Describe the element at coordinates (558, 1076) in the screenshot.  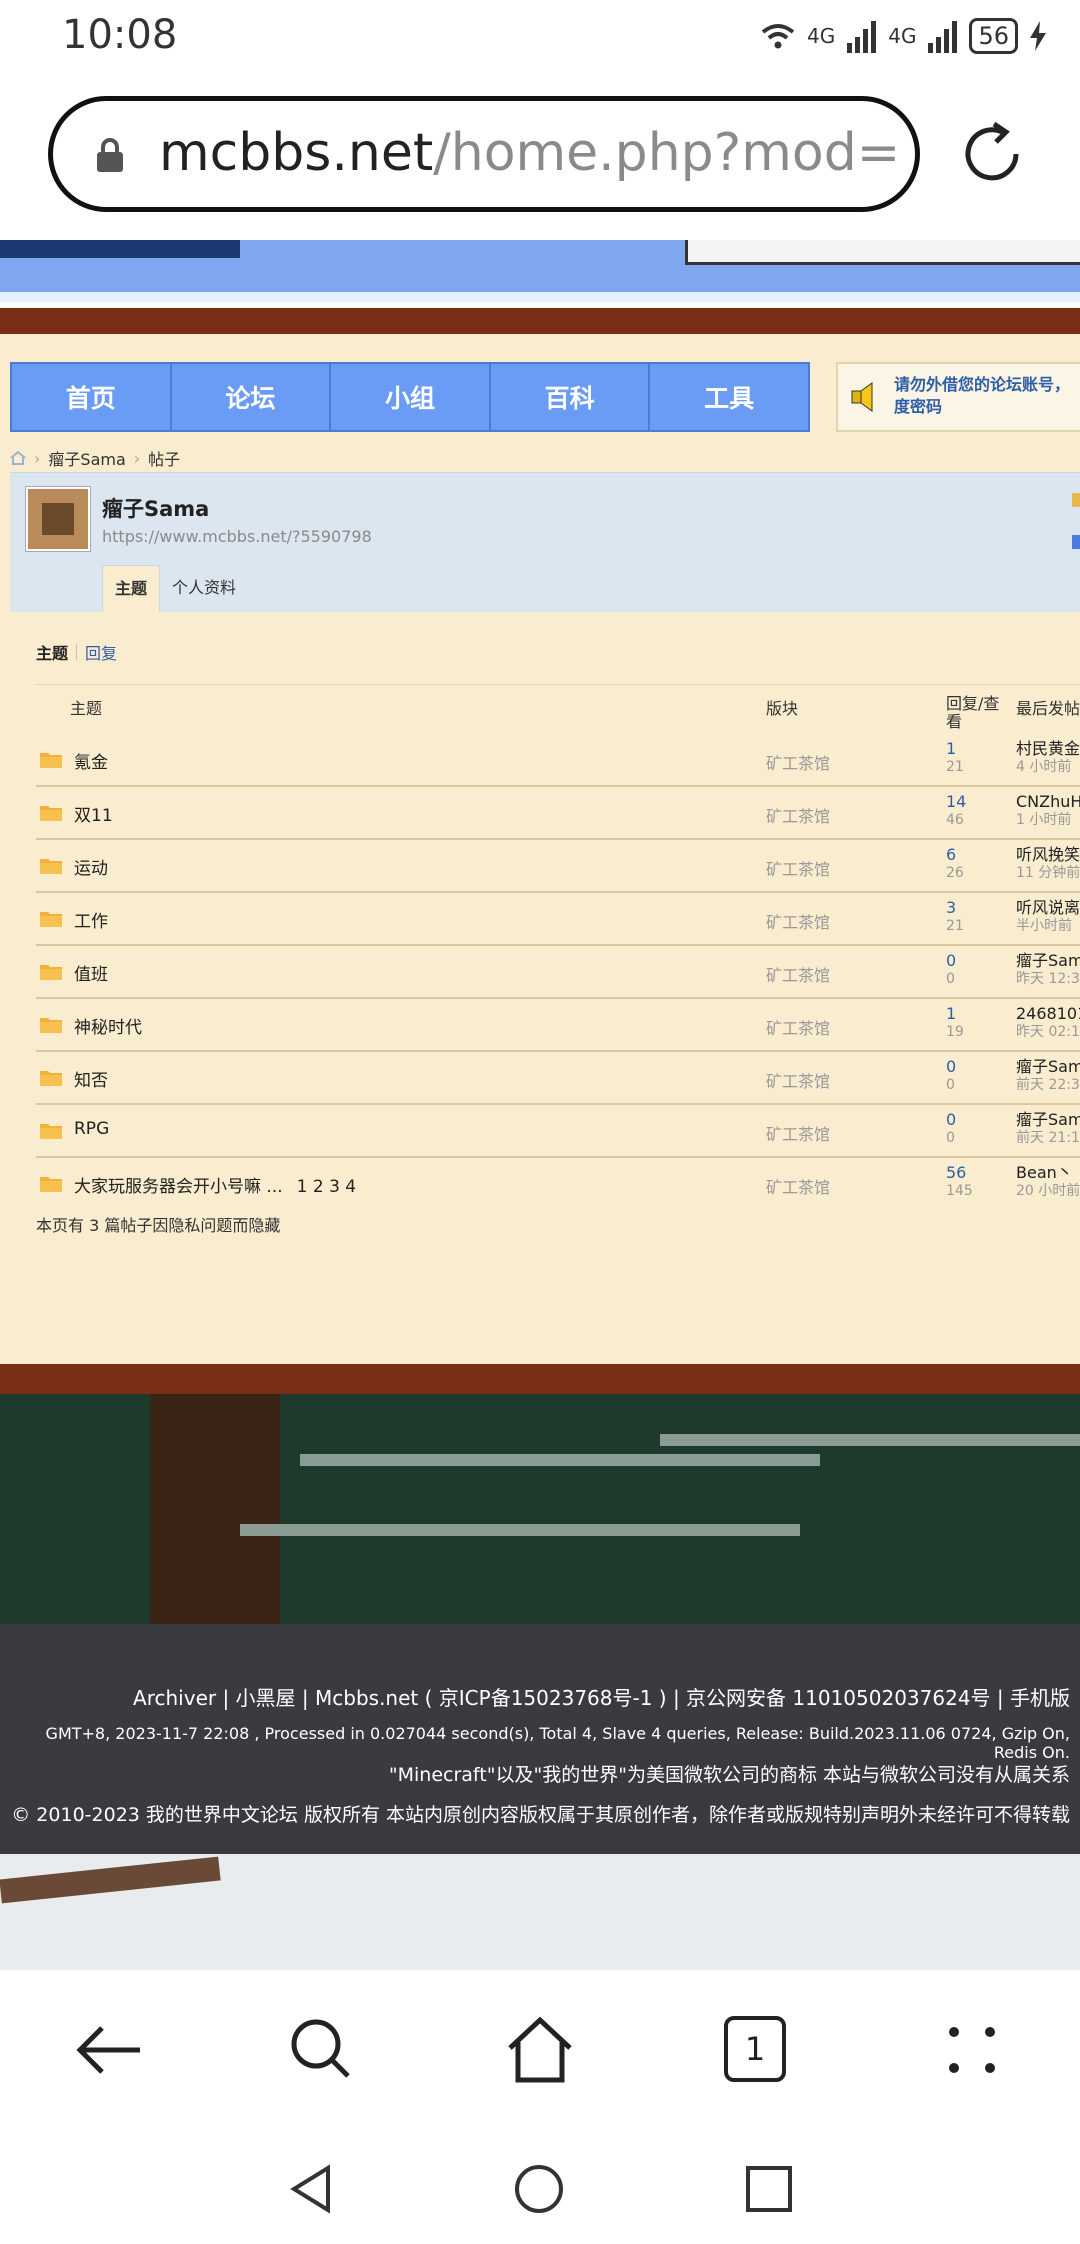
I see `table-row: 知否 矿工茶馆 00 瘤子Sama前天 22:30` at that location.